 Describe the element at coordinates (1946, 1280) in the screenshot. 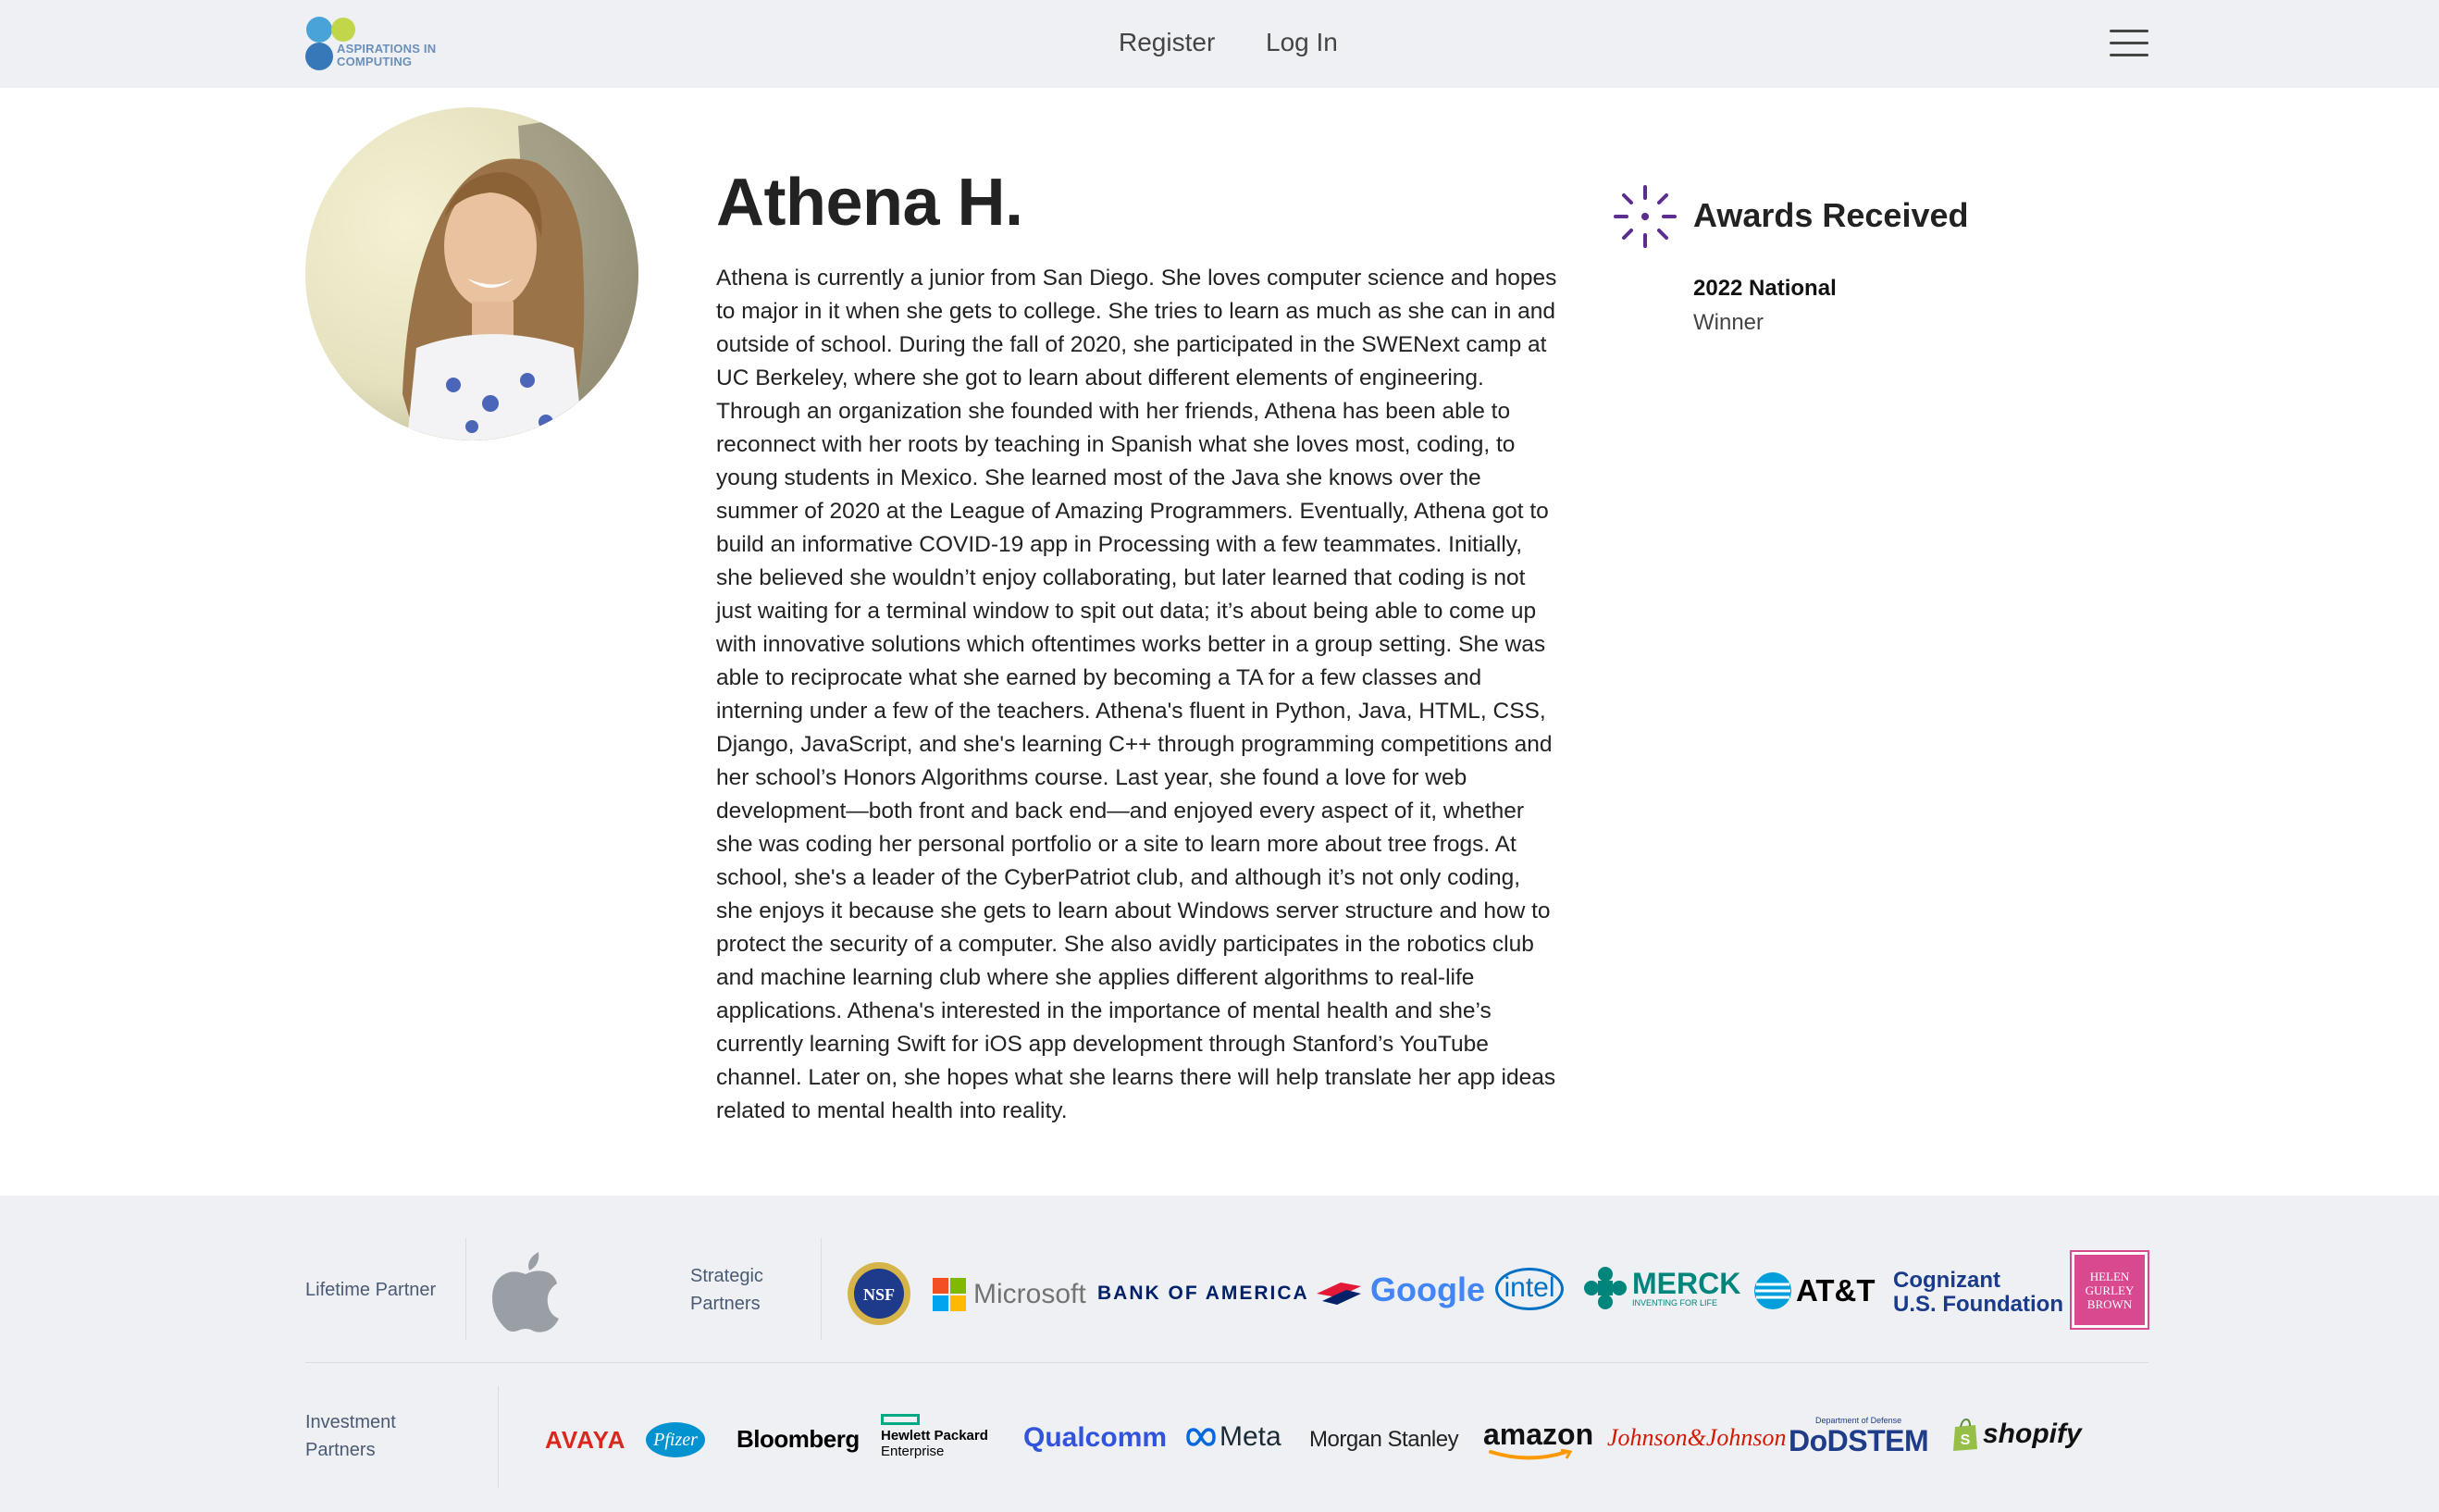

I see `cognizant-text-line1: Cognizant` at that location.